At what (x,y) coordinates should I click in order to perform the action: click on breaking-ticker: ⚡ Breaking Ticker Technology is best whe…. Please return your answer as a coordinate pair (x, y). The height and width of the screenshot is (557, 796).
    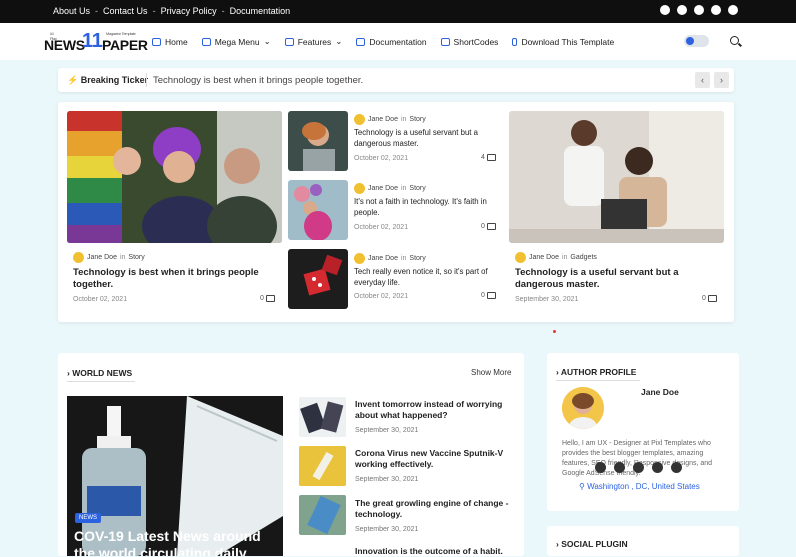
    Looking at the image, I should click on (396, 80).